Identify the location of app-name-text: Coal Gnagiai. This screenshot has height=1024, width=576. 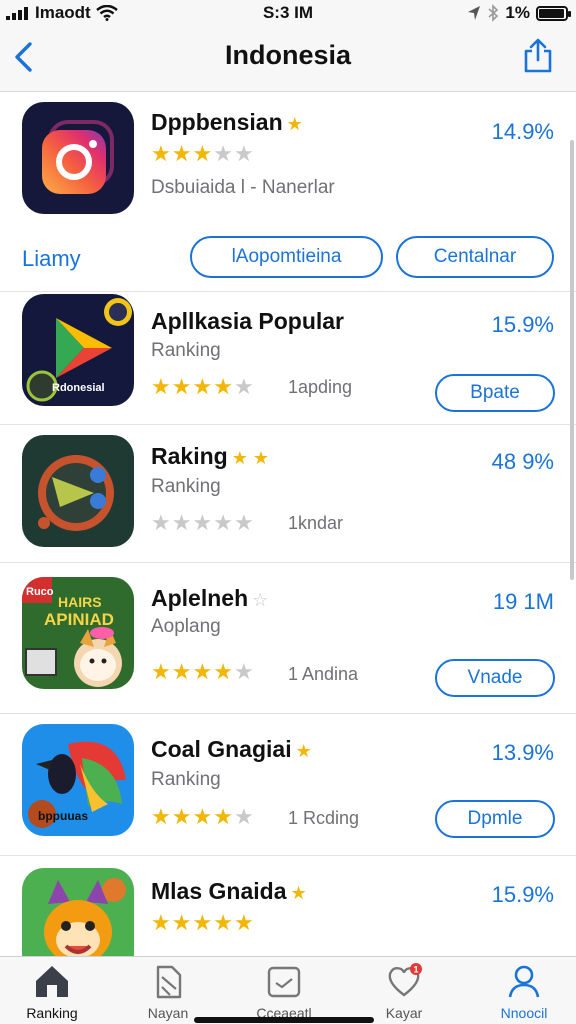
(221, 749).